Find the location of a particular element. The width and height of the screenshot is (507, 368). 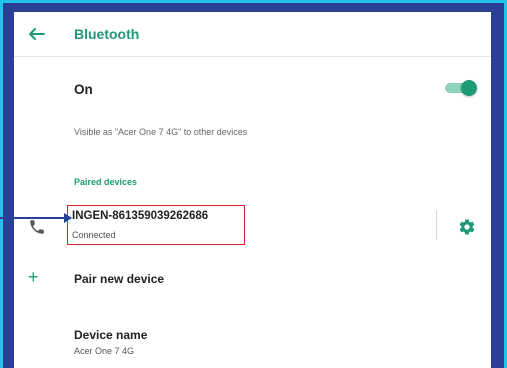

gear-icon is located at coordinates (467, 227).